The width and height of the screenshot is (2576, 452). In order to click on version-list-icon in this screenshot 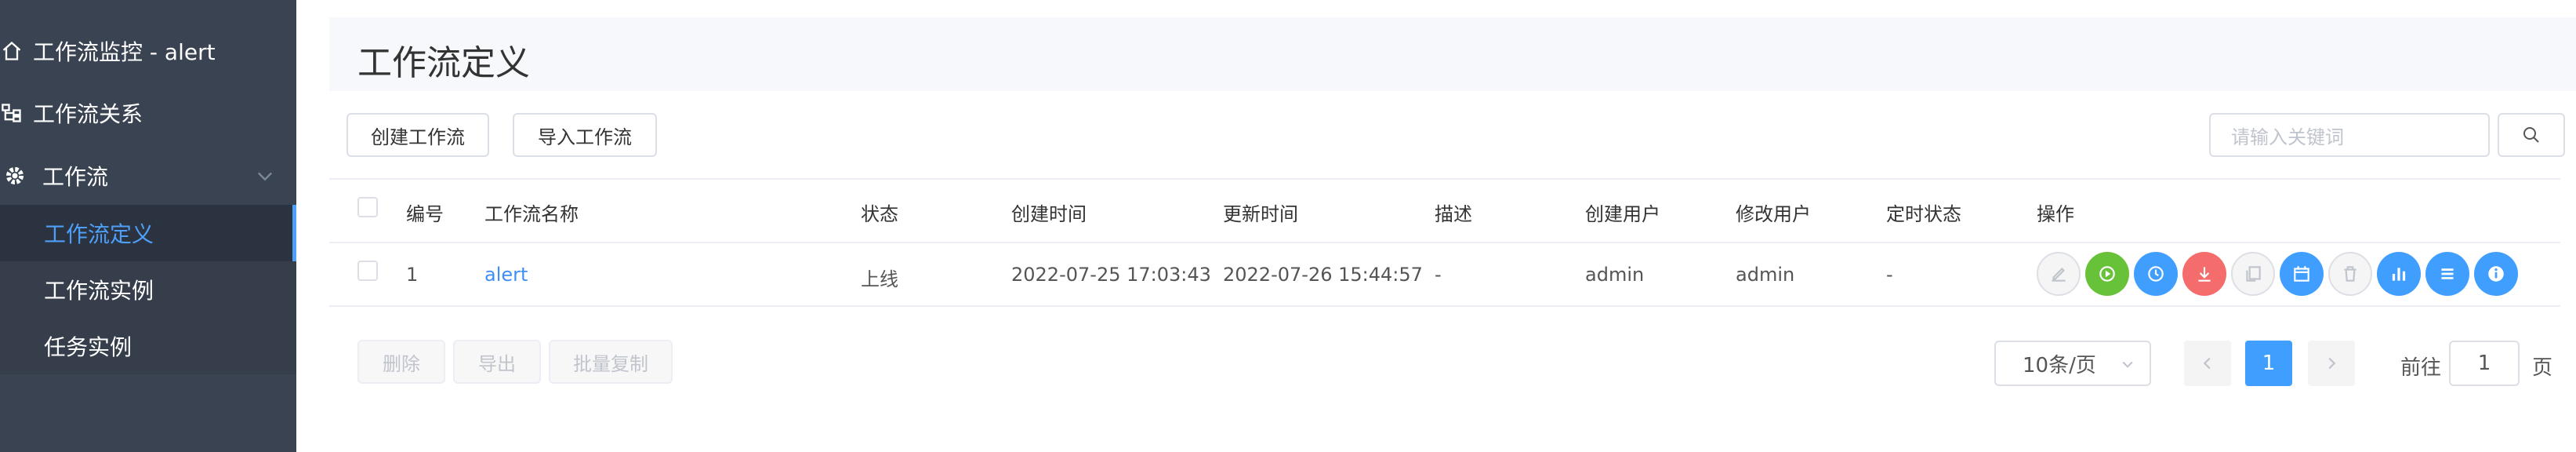, I will do `click(2447, 273)`.